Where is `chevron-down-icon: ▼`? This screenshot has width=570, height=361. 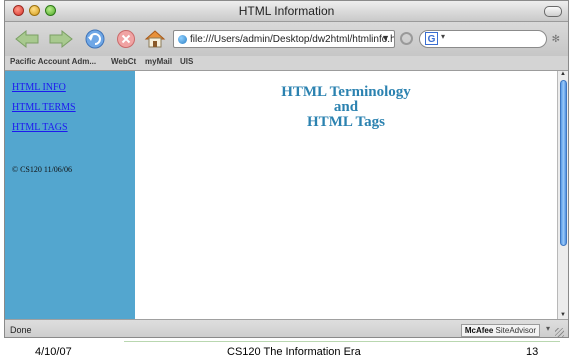
chevron-down-icon: ▼ is located at coordinates (385, 38).